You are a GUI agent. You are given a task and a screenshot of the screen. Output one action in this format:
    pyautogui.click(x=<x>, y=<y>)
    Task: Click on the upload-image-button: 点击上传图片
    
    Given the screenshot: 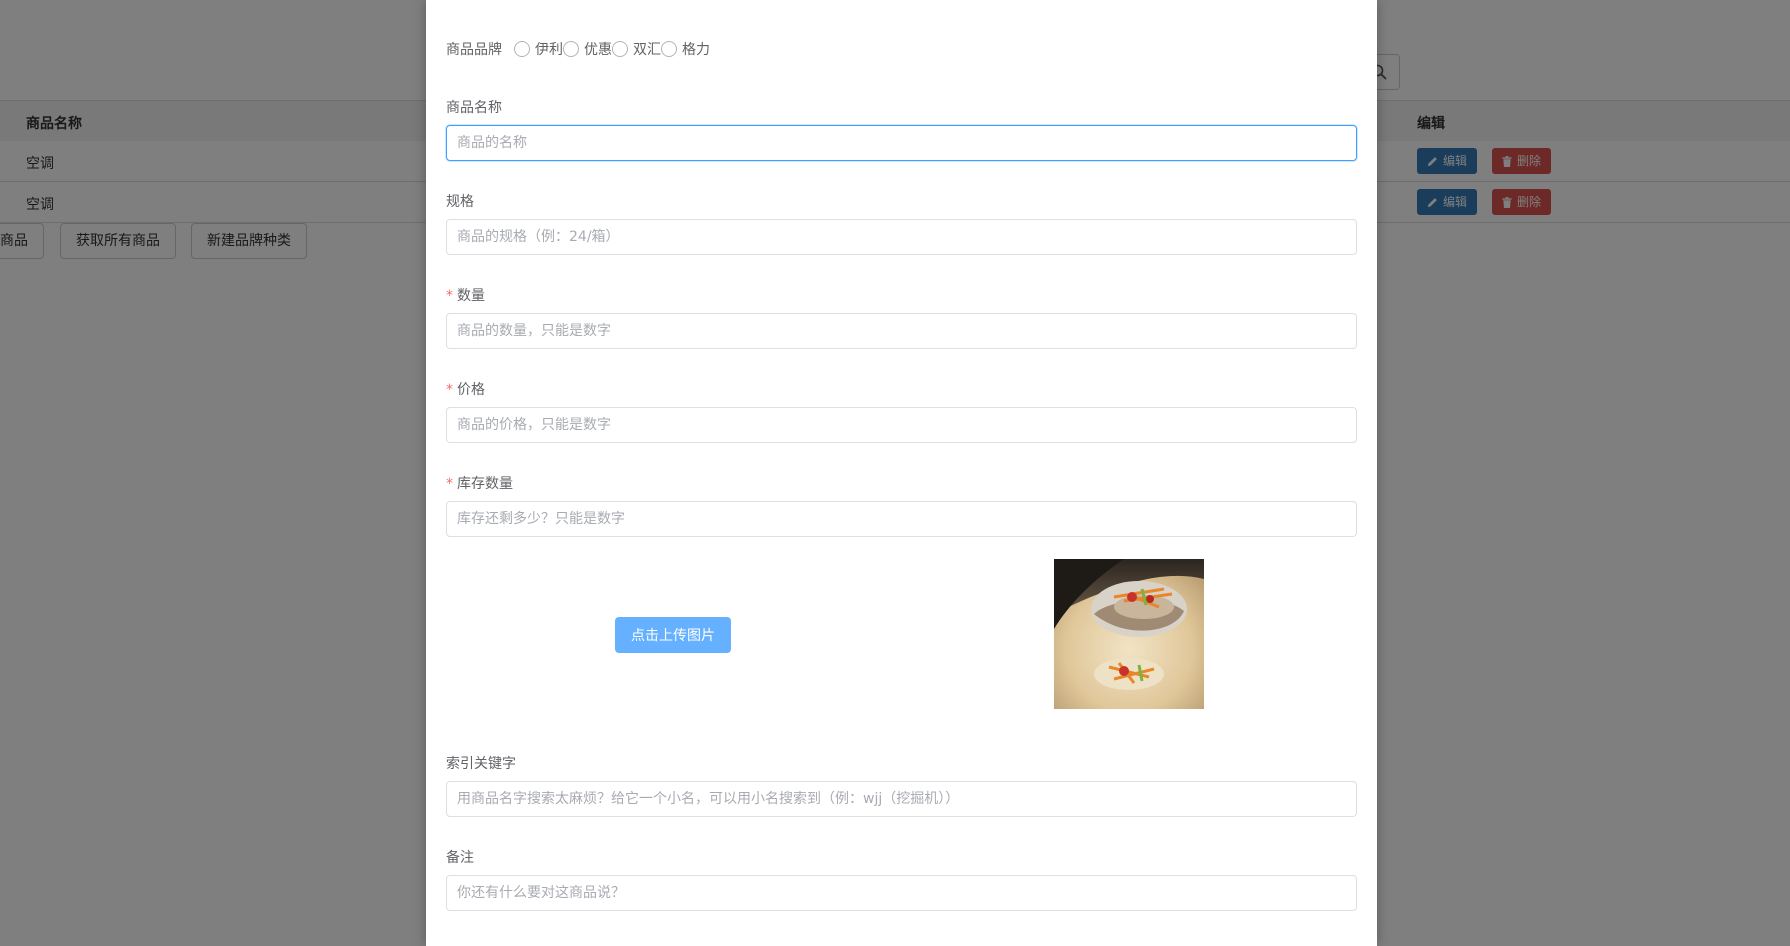 What is the action you would take?
    pyautogui.click(x=673, y=635)
    